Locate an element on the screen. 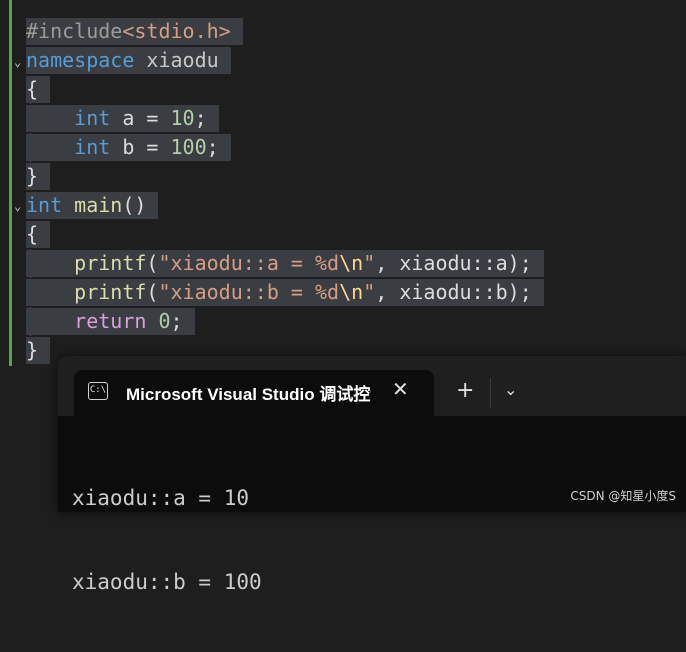 The height and width of the screenshot is (652, 686). fold-namespace-icon: ⌄ is located at coordinates (20, 62).